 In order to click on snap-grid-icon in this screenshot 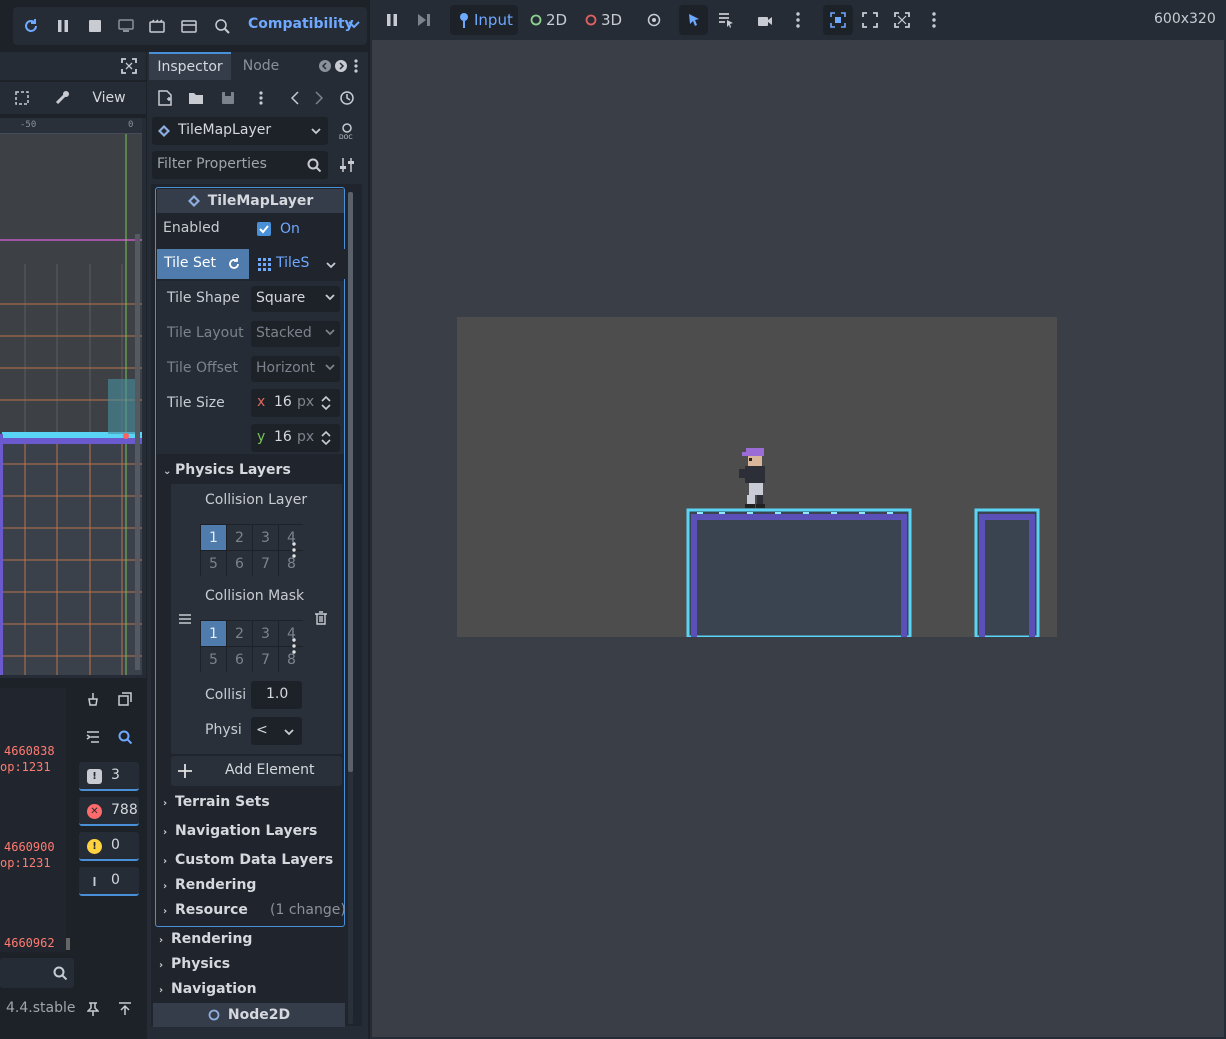, I will do `click(22, 98)`.